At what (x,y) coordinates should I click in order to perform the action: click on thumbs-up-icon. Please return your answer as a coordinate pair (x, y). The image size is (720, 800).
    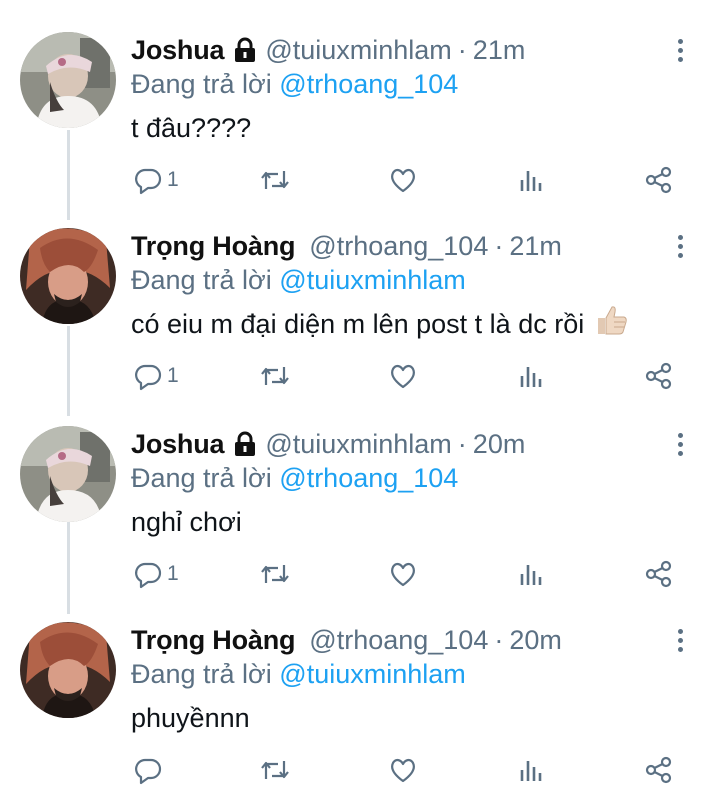
    Looking at the image, I should click on (611, 325).